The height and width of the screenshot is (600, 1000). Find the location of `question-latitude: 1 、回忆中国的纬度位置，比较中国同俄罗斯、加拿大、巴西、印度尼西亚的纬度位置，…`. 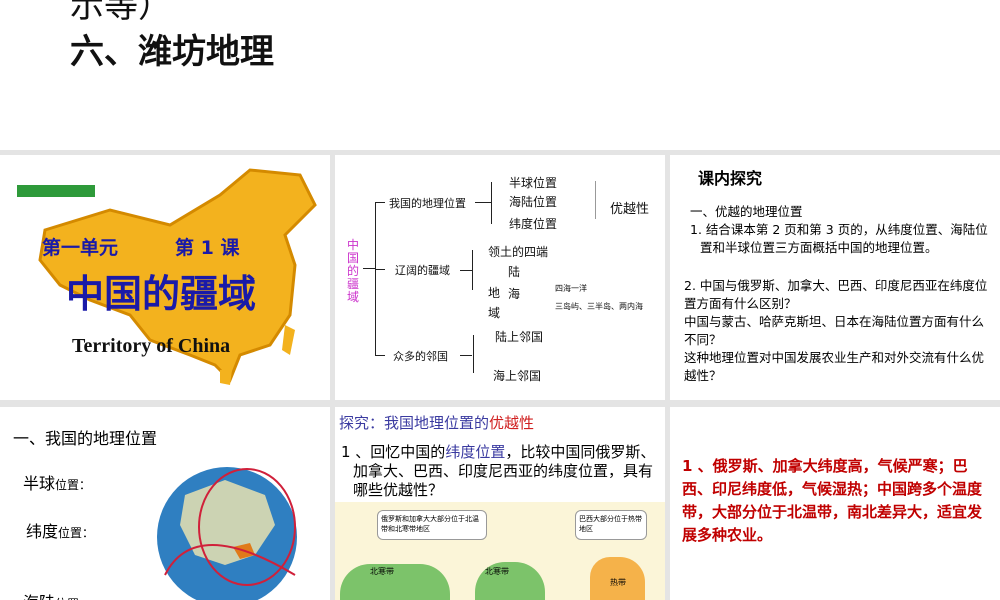

question-latitude: 1 、回忆中国的纬度位置，比较中国同俄罗斯、加拿大、巴西、印度尼西亚的纬度位置，… is located at coordinates (501, 471).